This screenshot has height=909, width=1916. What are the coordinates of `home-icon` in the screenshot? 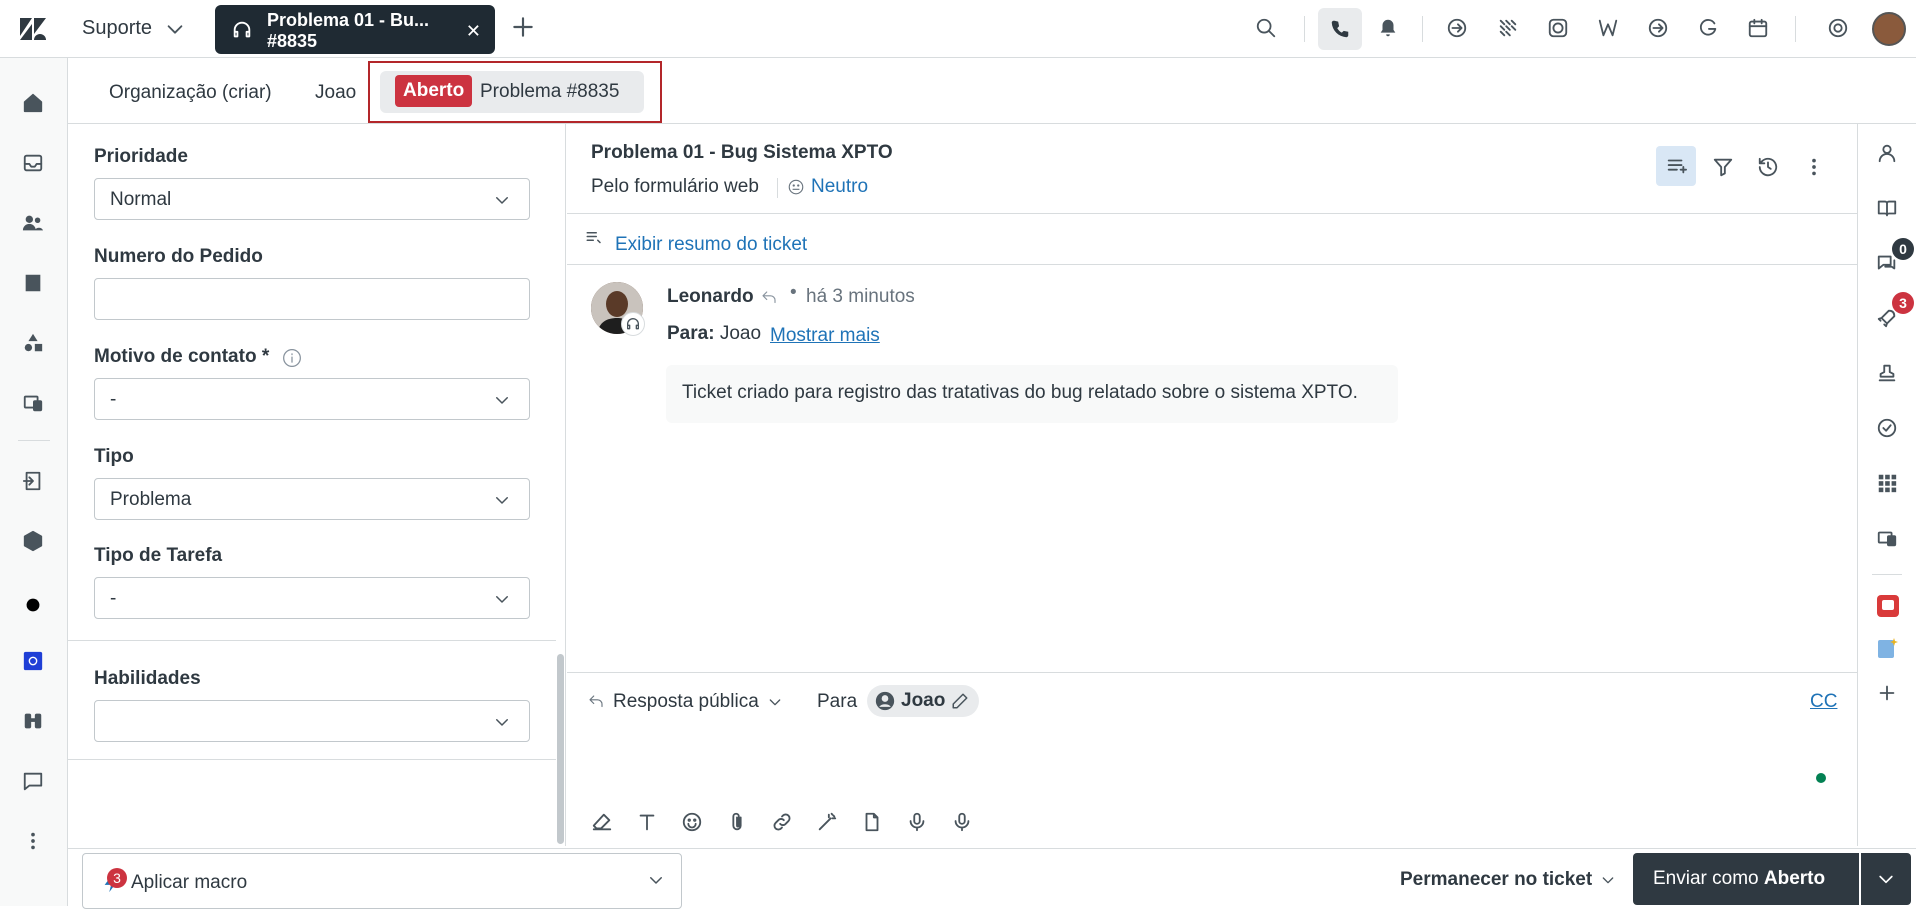 It's located at (33, 103).